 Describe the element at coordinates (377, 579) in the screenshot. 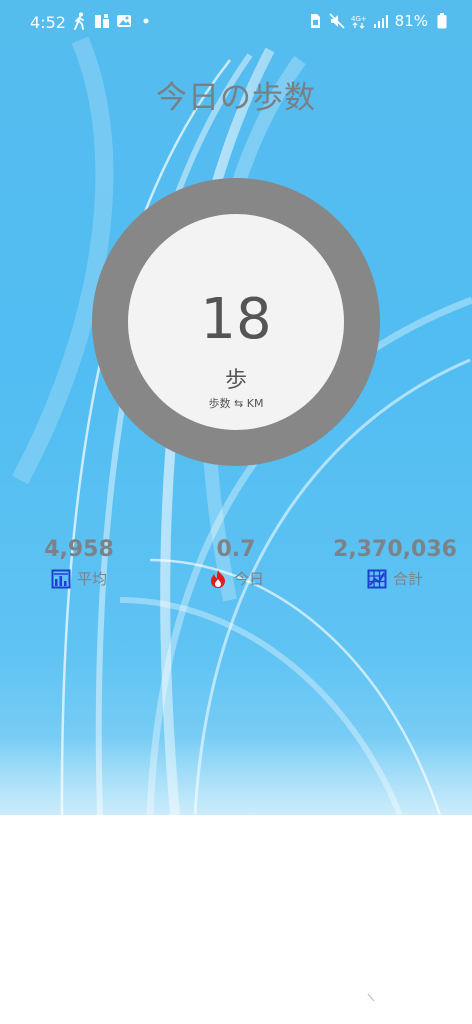

I see `total-chart-icon` at that location.